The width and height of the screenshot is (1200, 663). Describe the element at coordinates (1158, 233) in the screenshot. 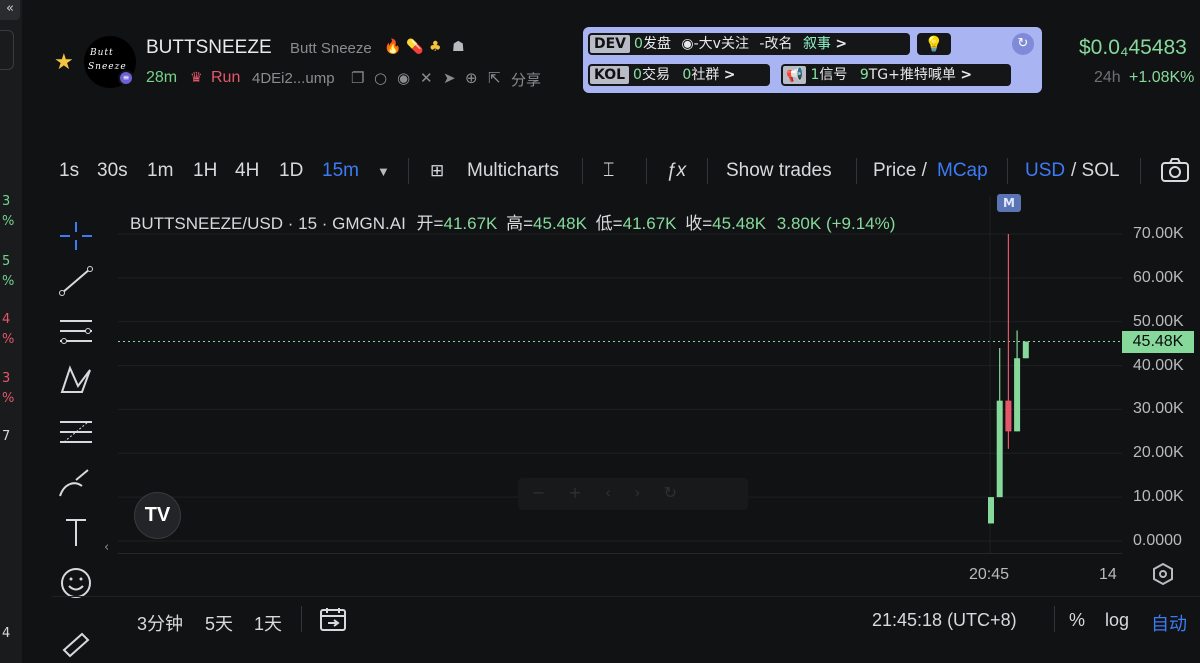

I see `y-tick-label: 70.00K` at that location.